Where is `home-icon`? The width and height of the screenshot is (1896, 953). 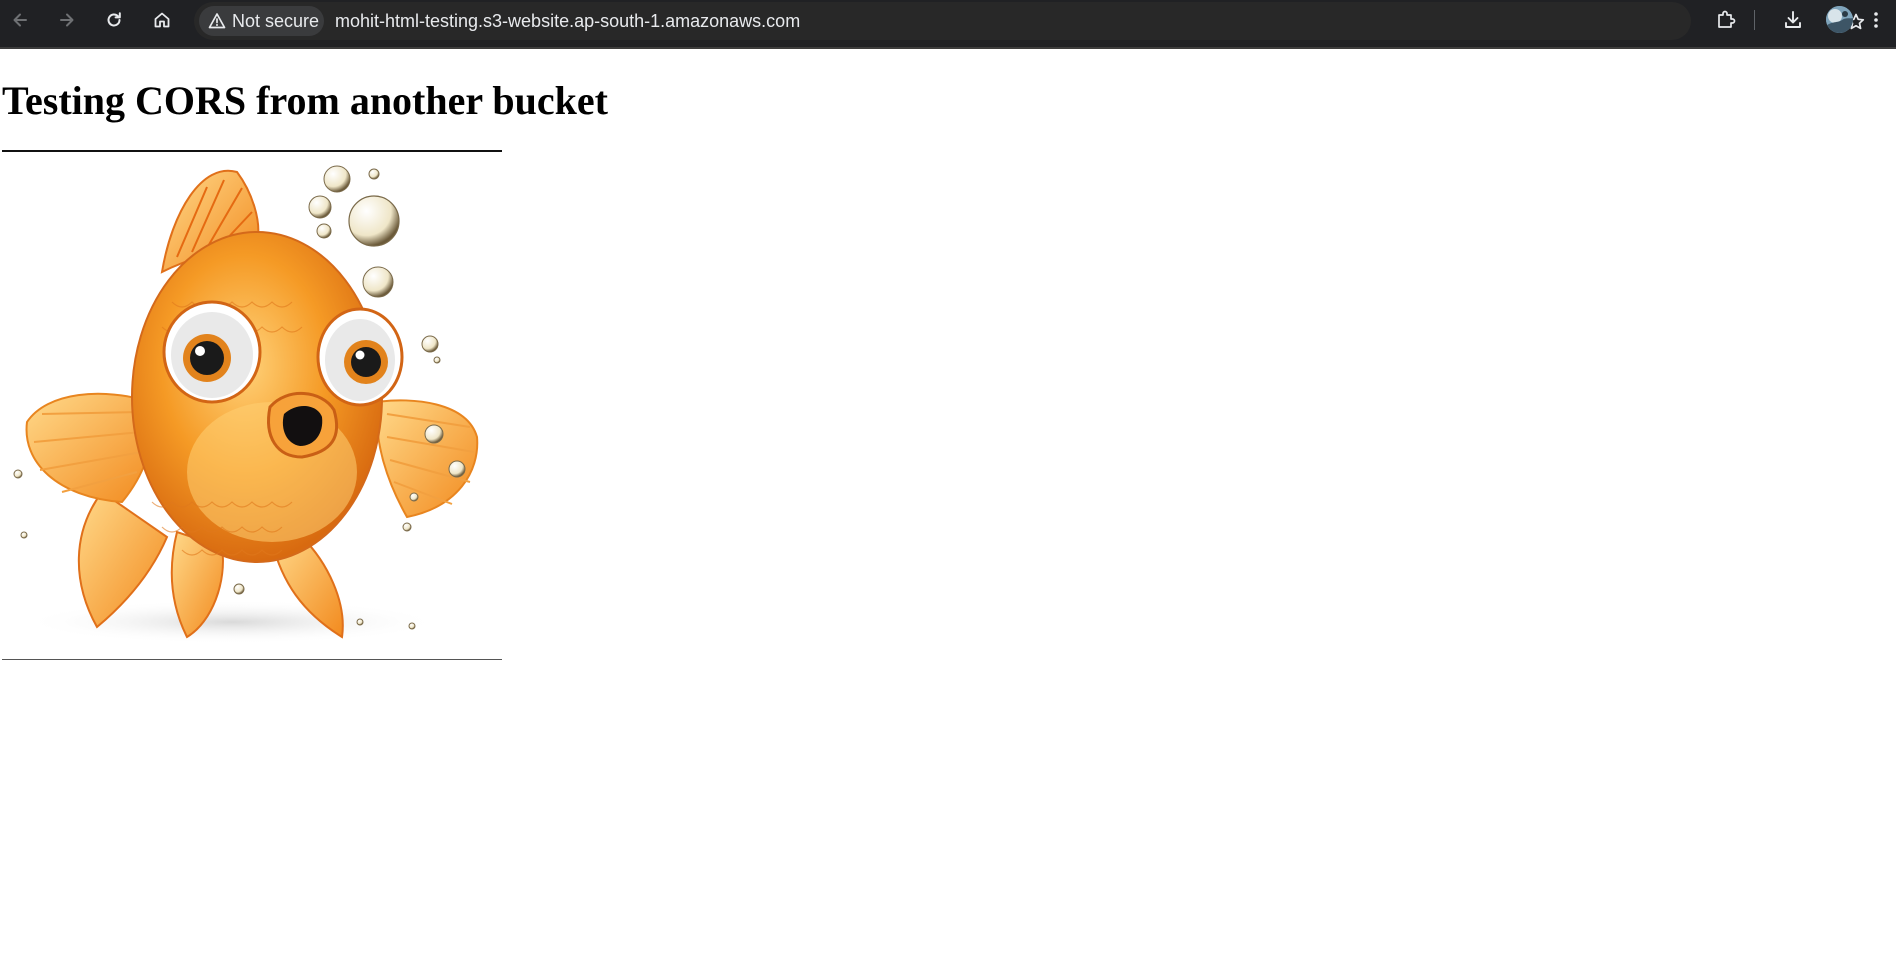 home-icon is located at coordinates (162, 20).